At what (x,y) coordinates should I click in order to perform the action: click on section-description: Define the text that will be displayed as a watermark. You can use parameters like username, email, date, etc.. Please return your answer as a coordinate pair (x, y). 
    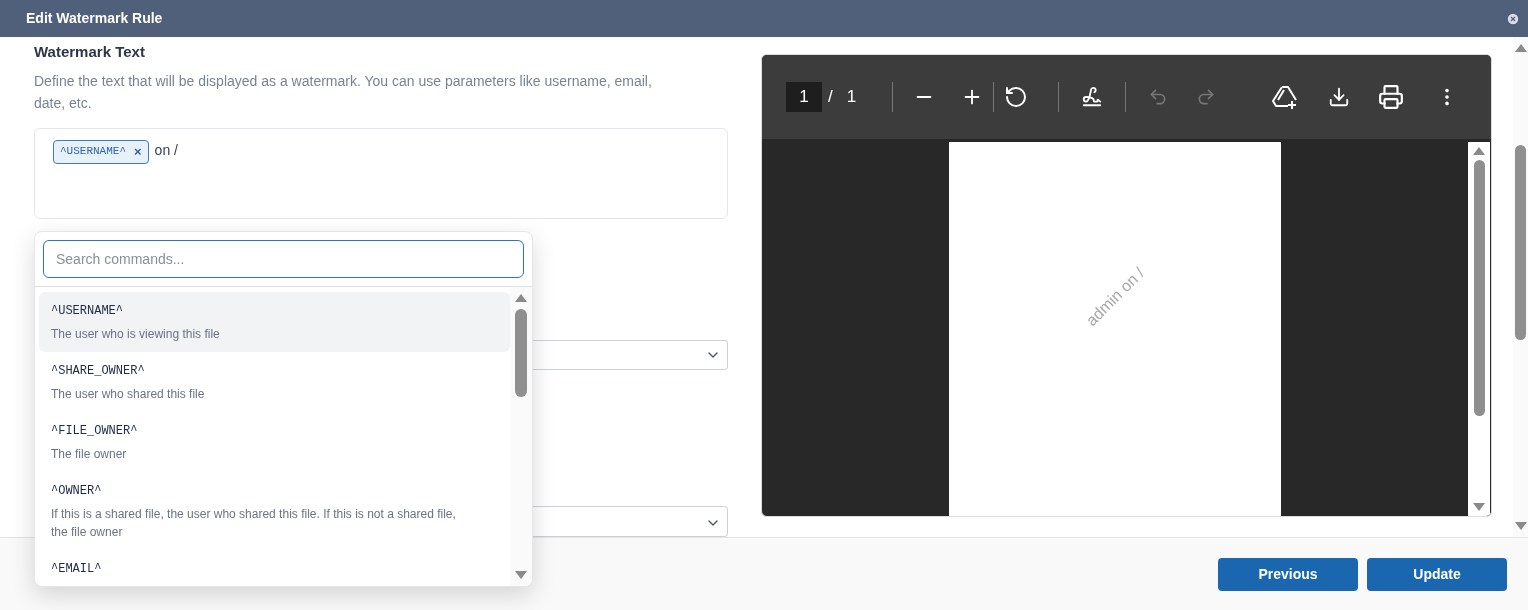
    Looking at the image, I should click on (343, 92).